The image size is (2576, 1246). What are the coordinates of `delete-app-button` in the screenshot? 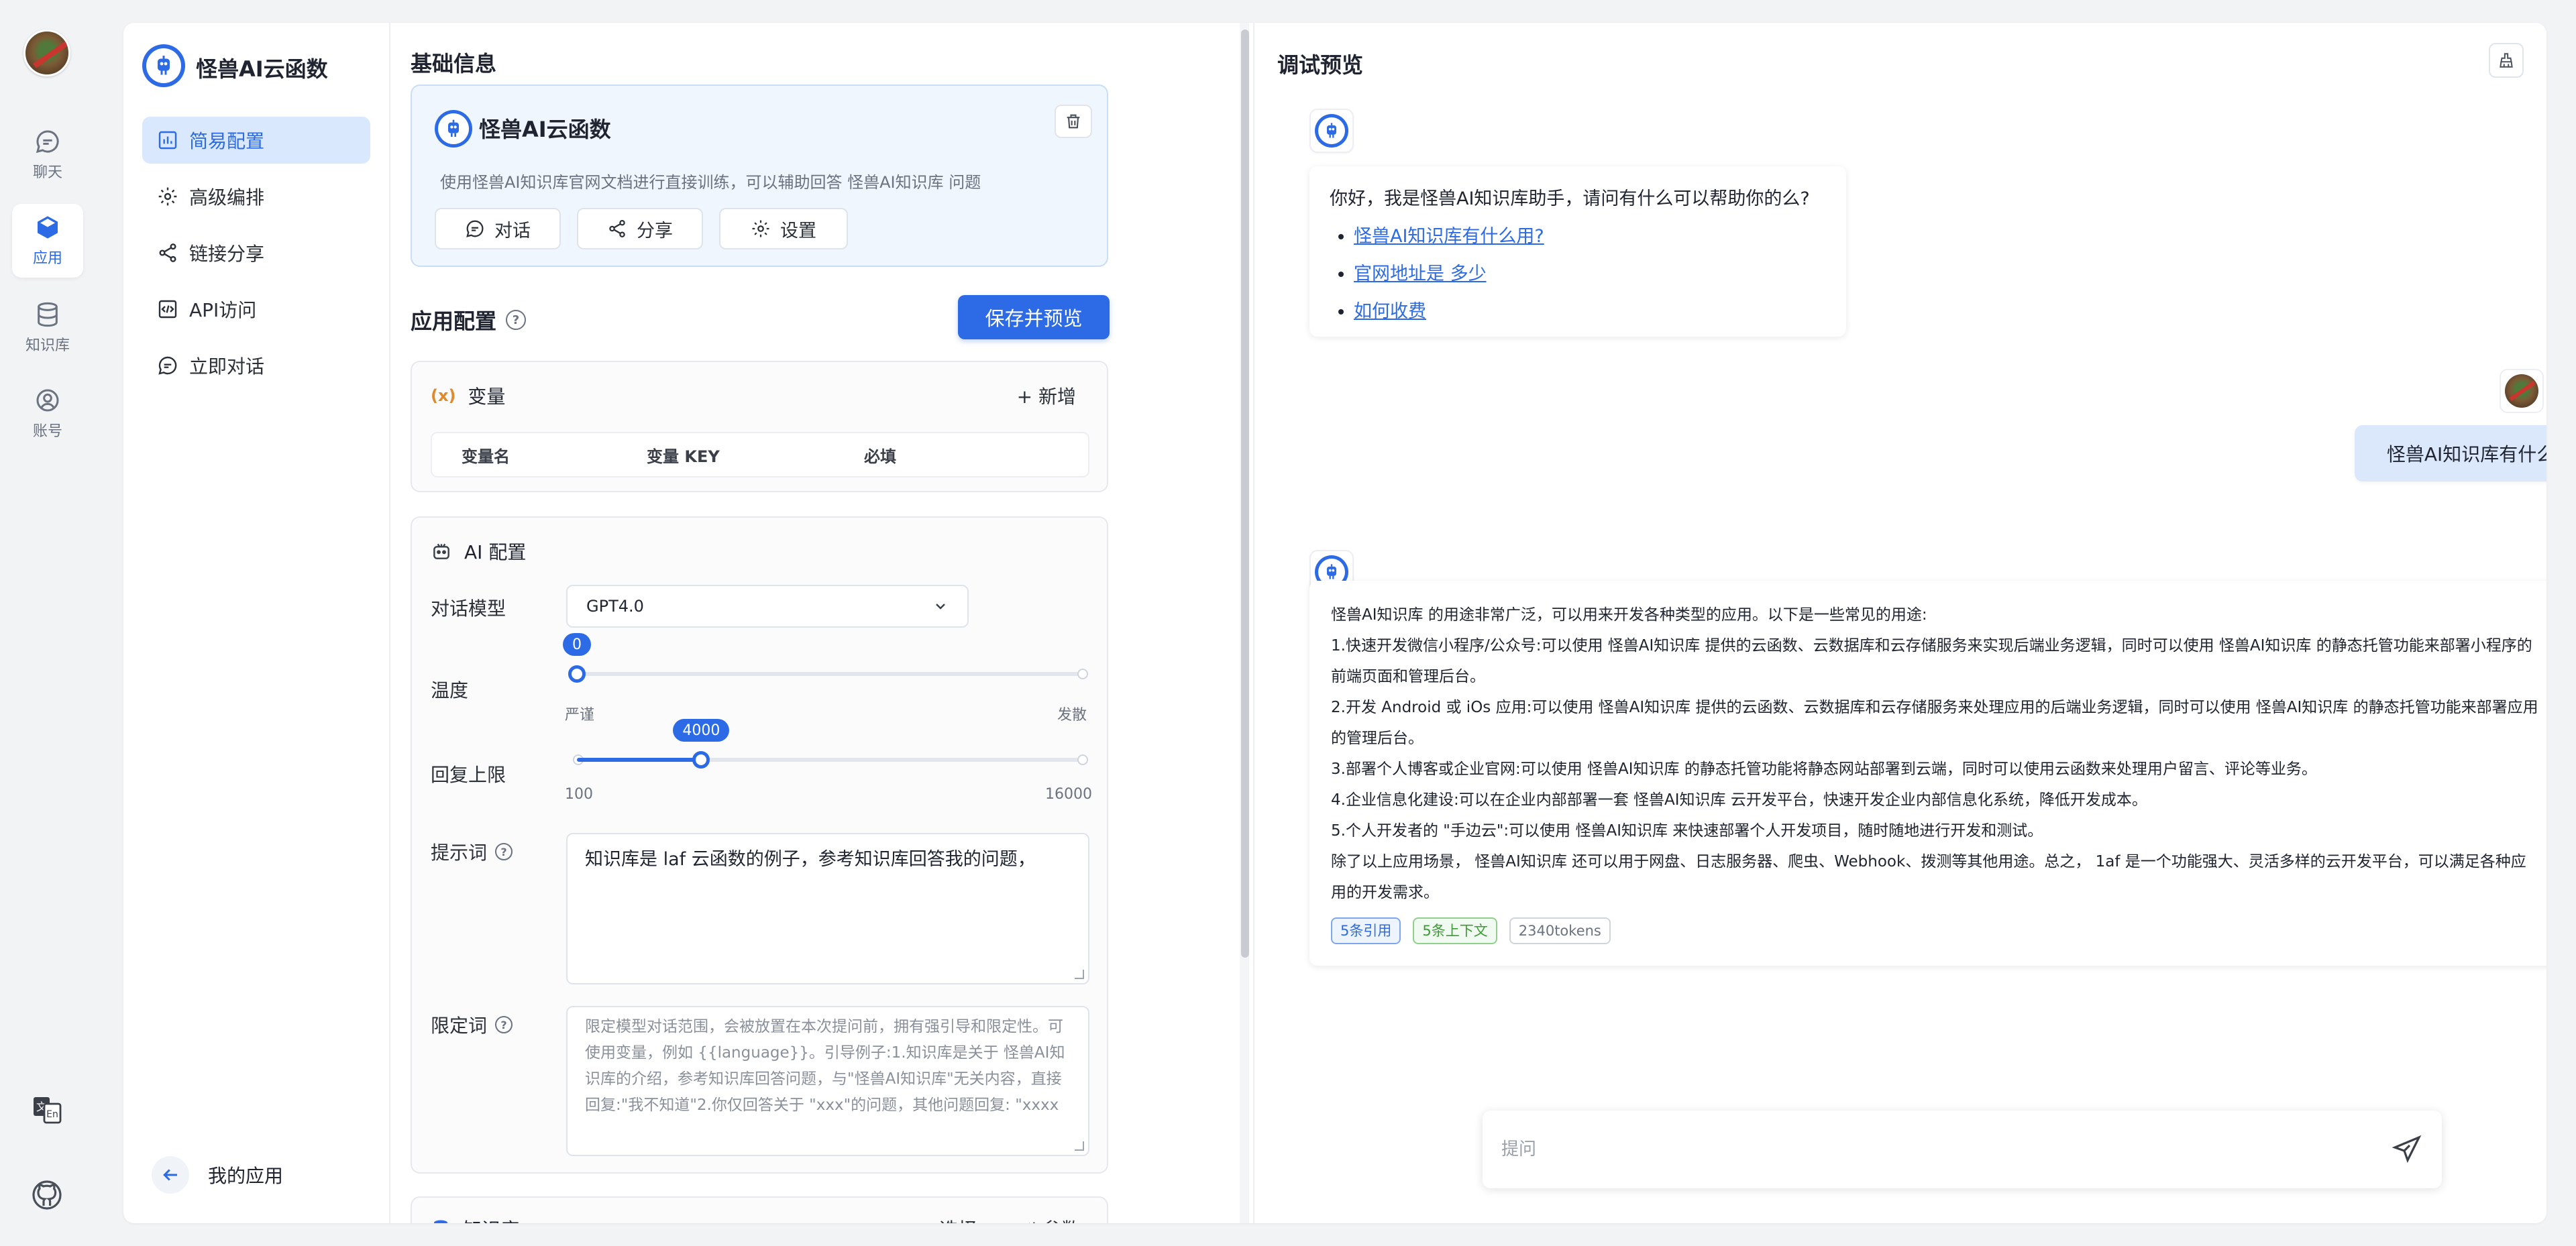 It's located at (1073, 121).